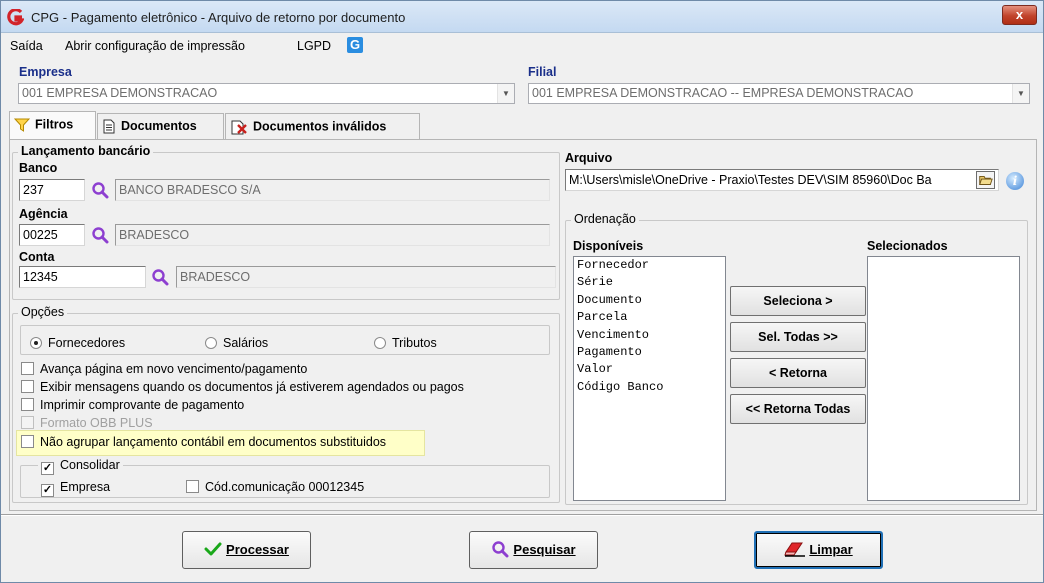  What do you see at coordinates (45, 72) in the screenshot?
I see `empresa-label: Empresa` at bounding box center [45, 72].